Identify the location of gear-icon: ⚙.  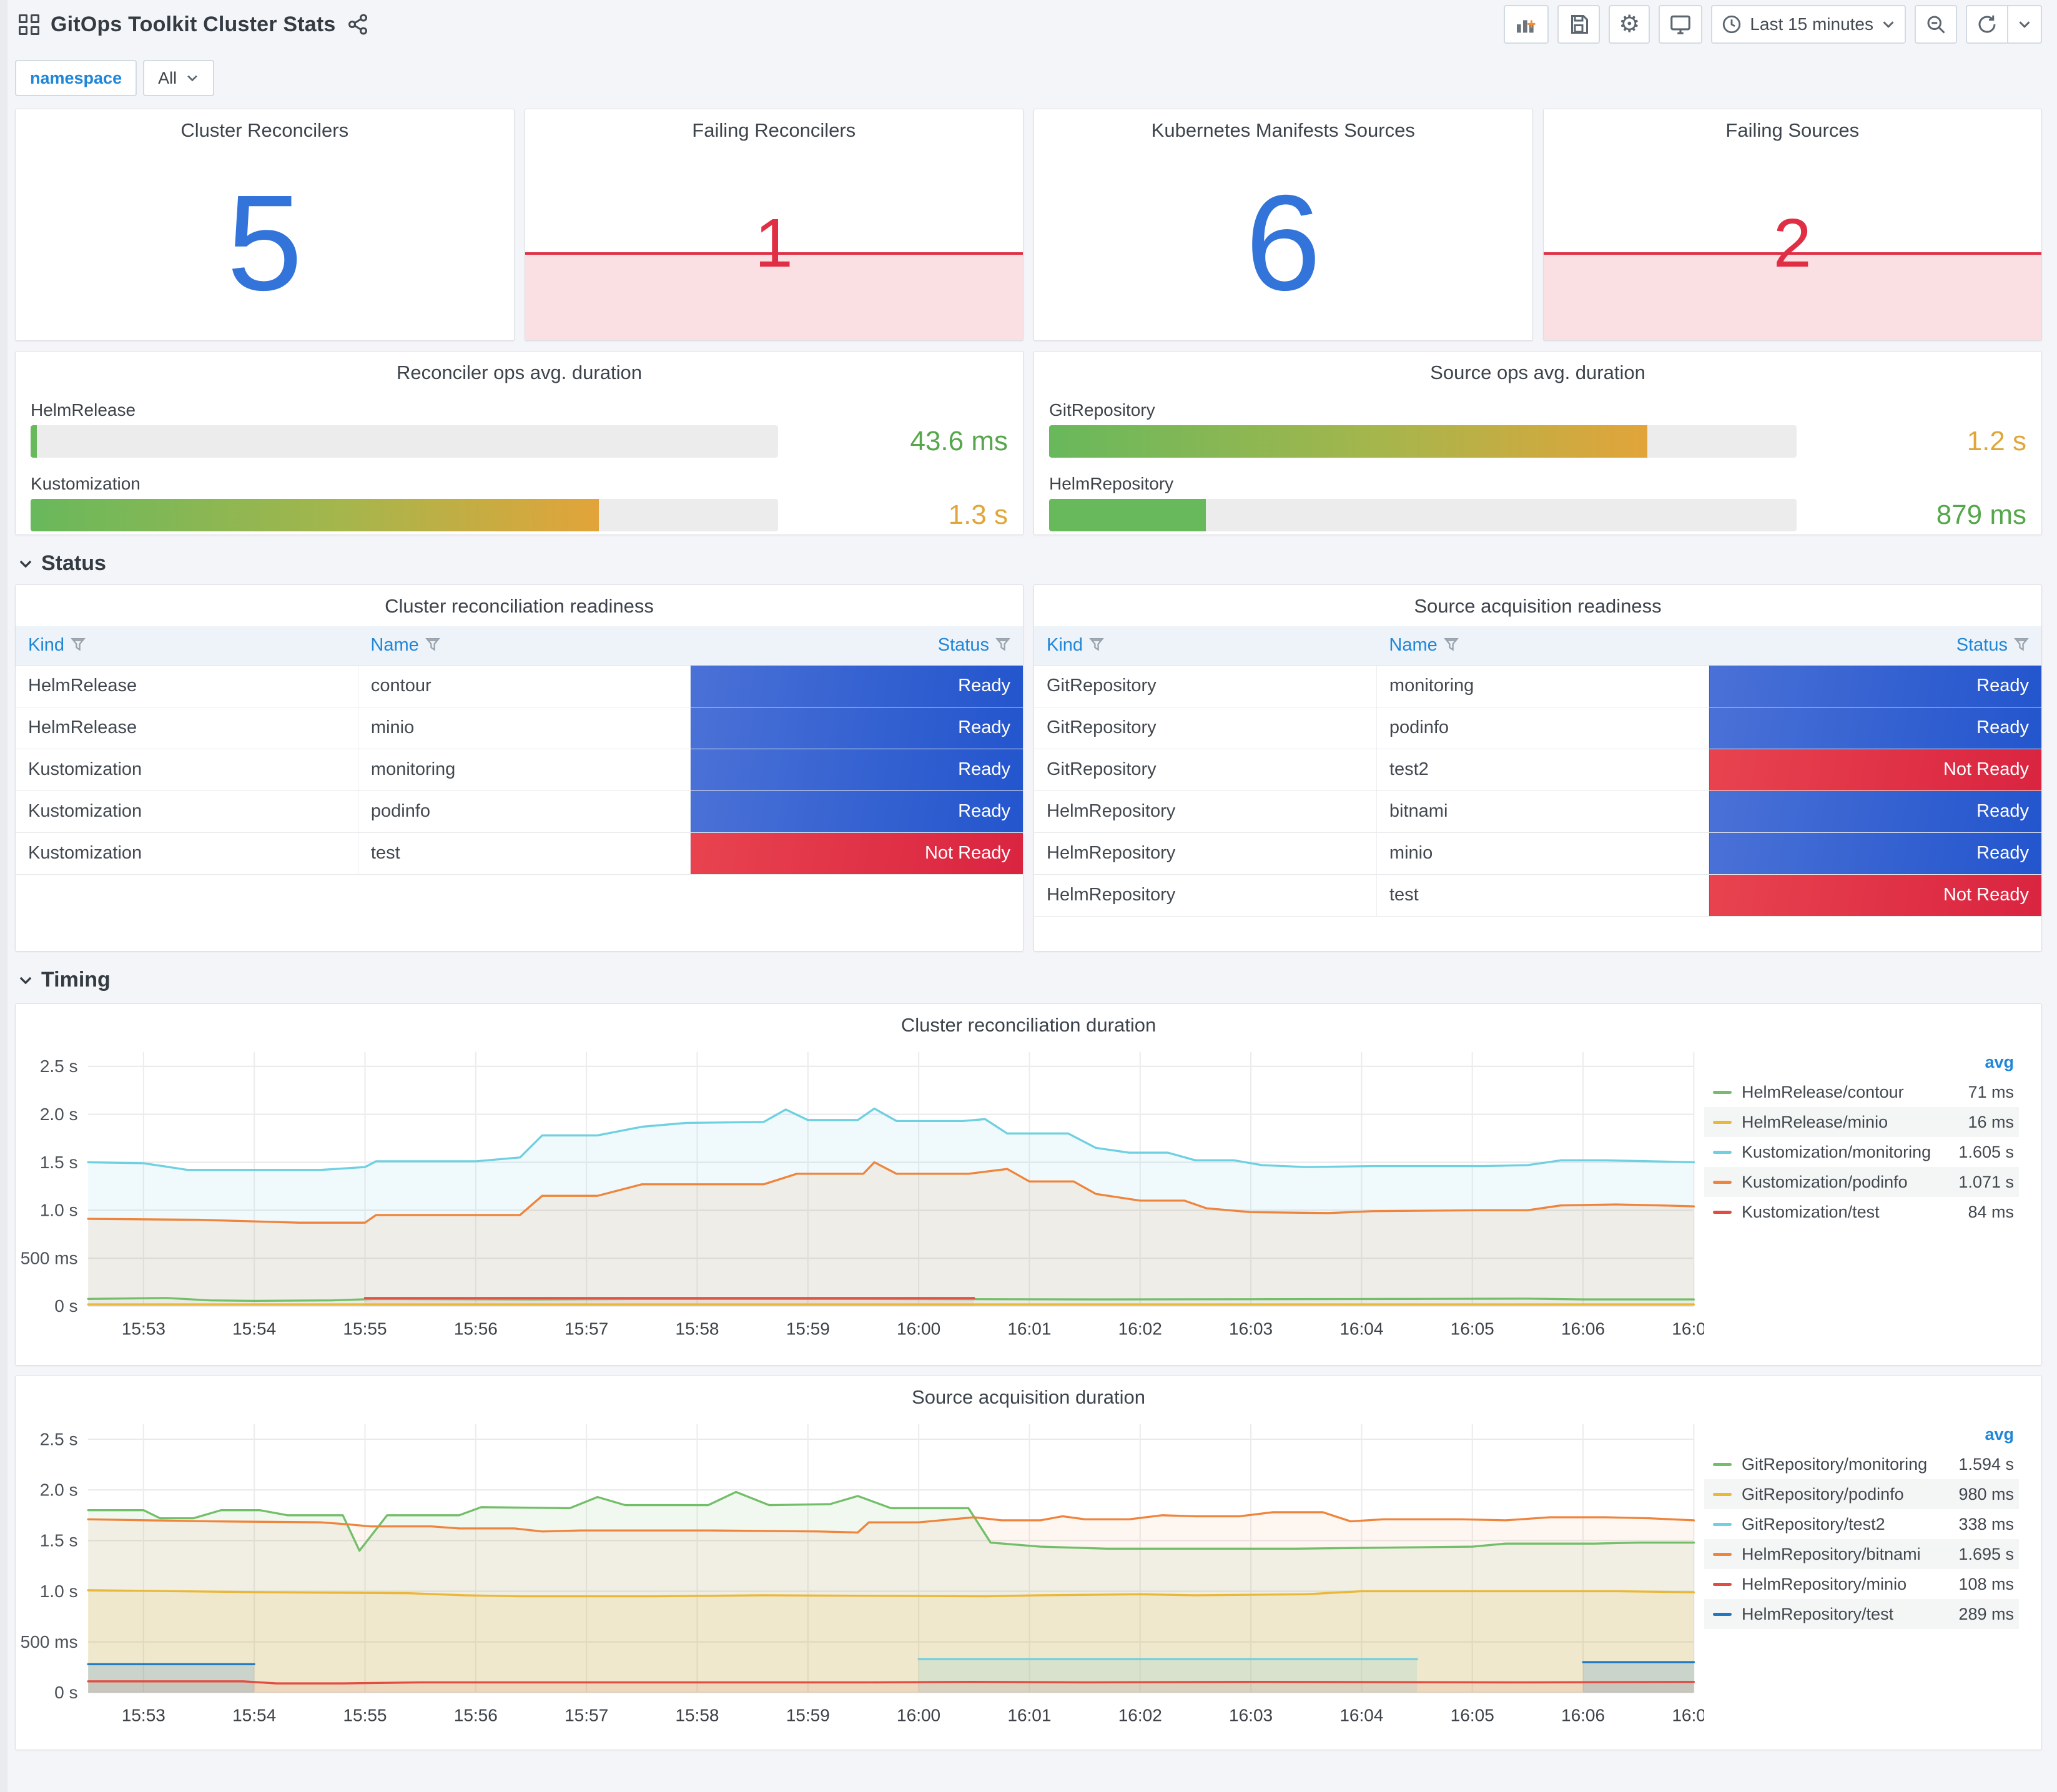
(1629, 24).